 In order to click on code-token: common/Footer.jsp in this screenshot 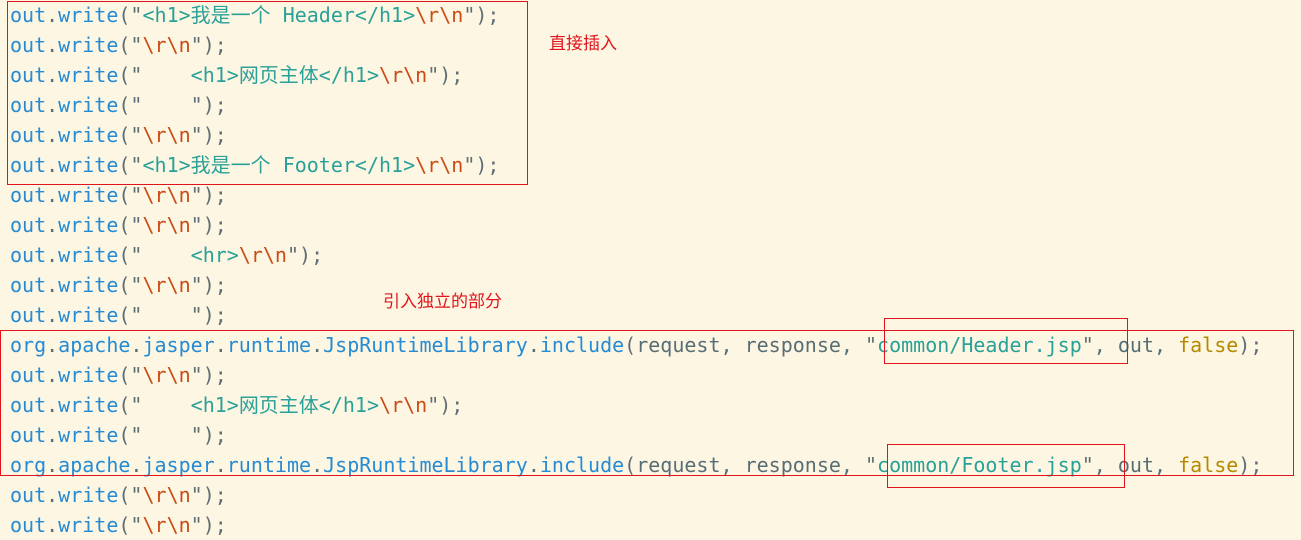, I will do `click(979, 465)`.